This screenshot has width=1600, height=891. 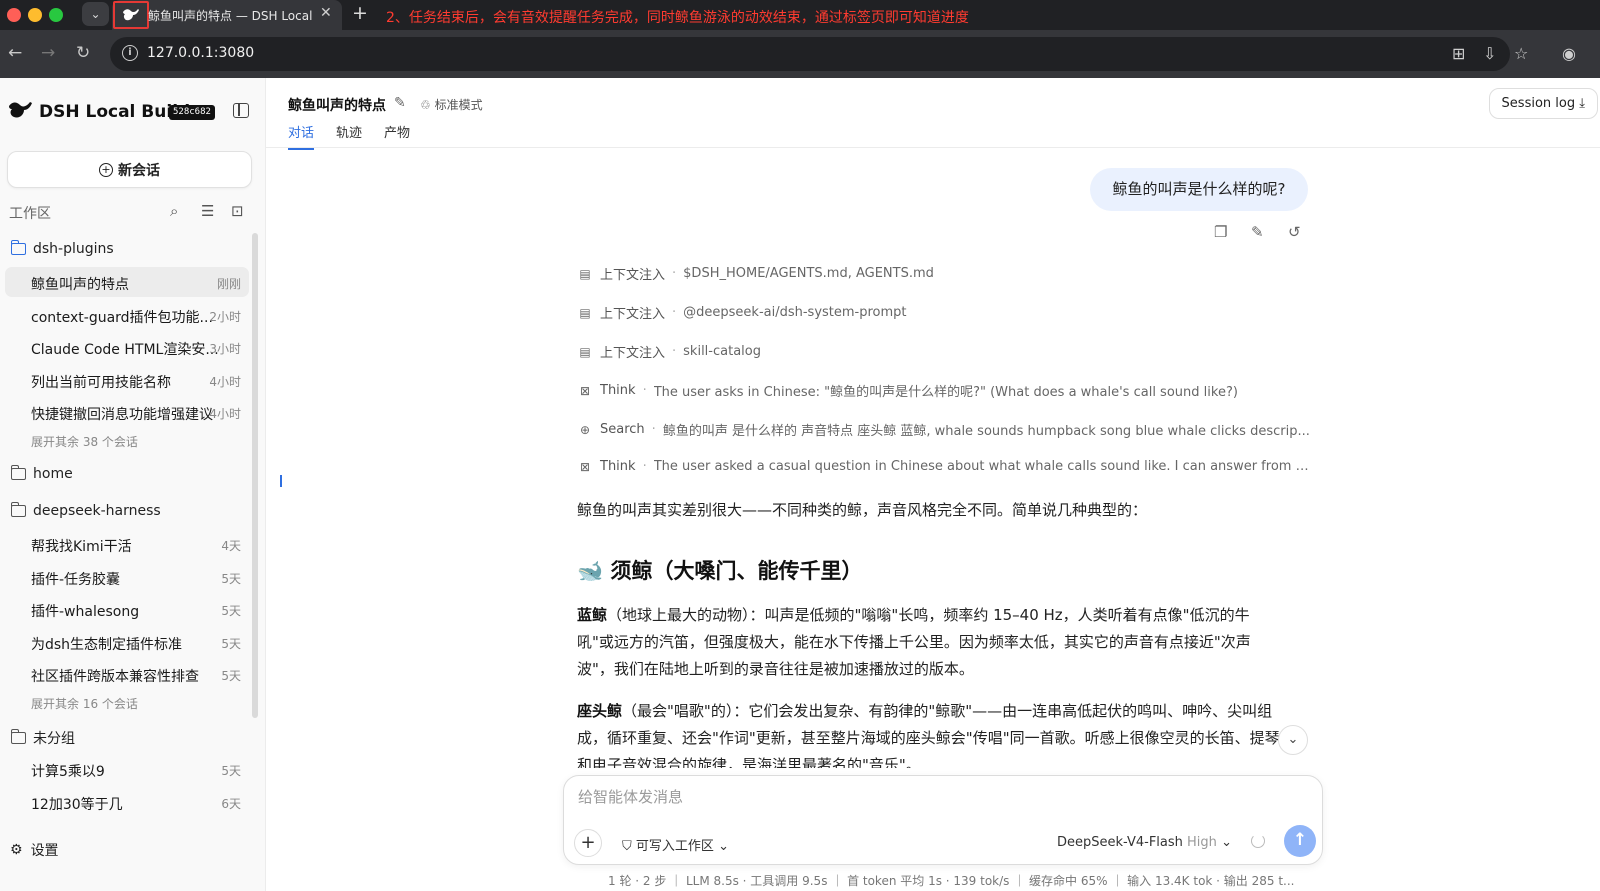 I want to click on filter-icon: ☰, so click(x=207, y=211).